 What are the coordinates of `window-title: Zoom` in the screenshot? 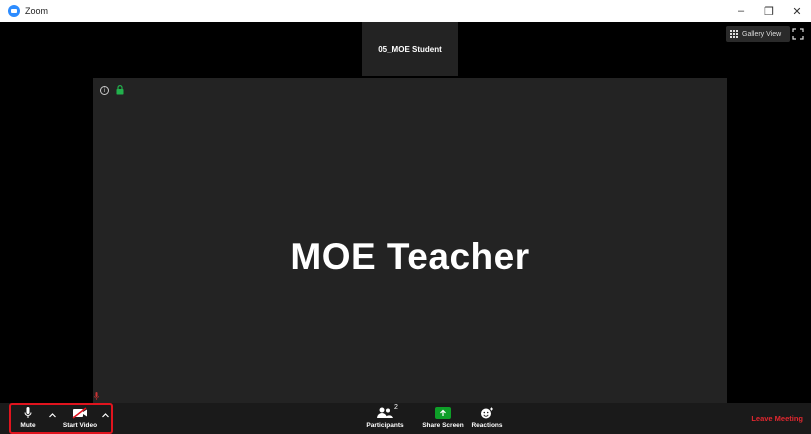 It's located at (37, 11).